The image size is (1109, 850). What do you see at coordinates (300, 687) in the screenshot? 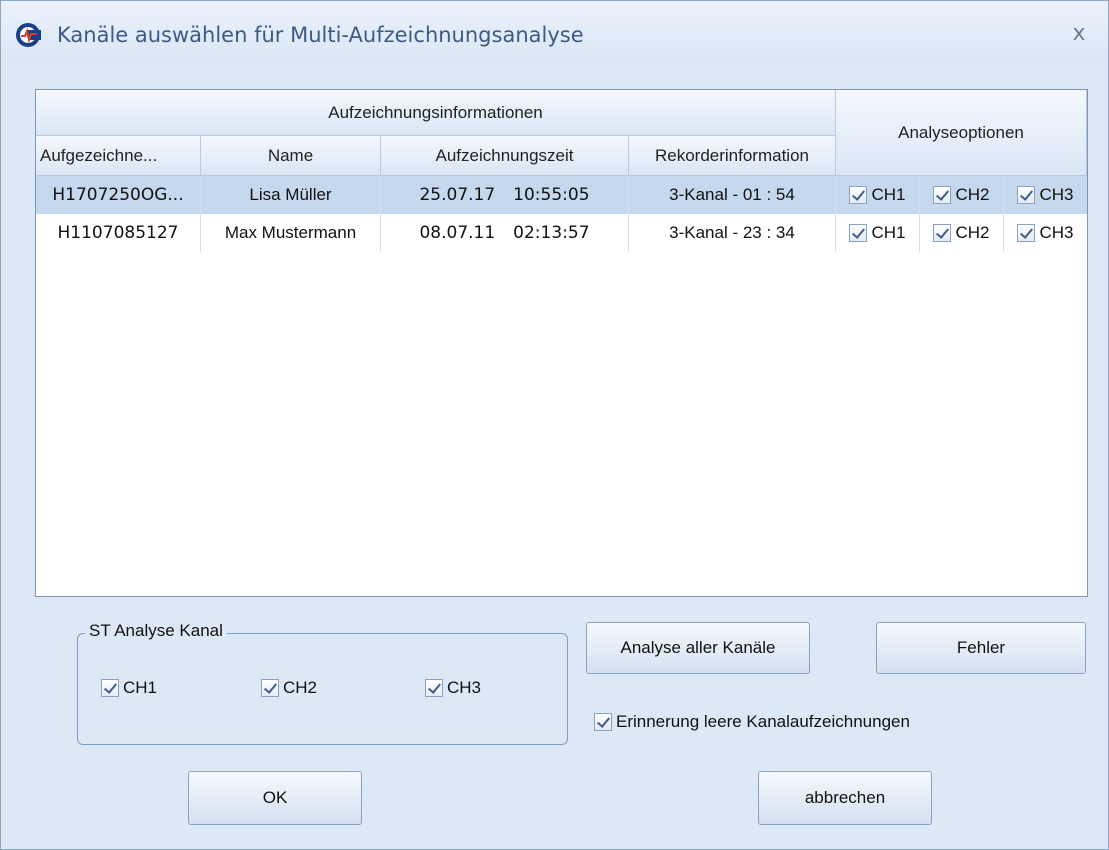
I see `st-ch2-label: CH2` at bounding box center [300, 687].